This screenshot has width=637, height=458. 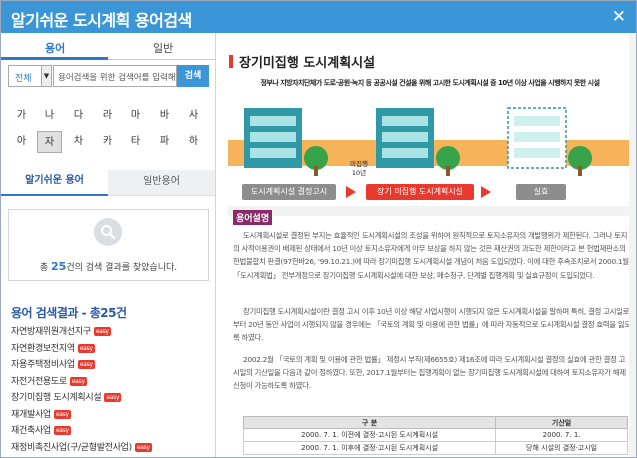 What do you see at coordinates (69, 313) in the screenshot?
I see `results-title: 용어 검색결과 - 총25건` at bounding box center [69, 313].